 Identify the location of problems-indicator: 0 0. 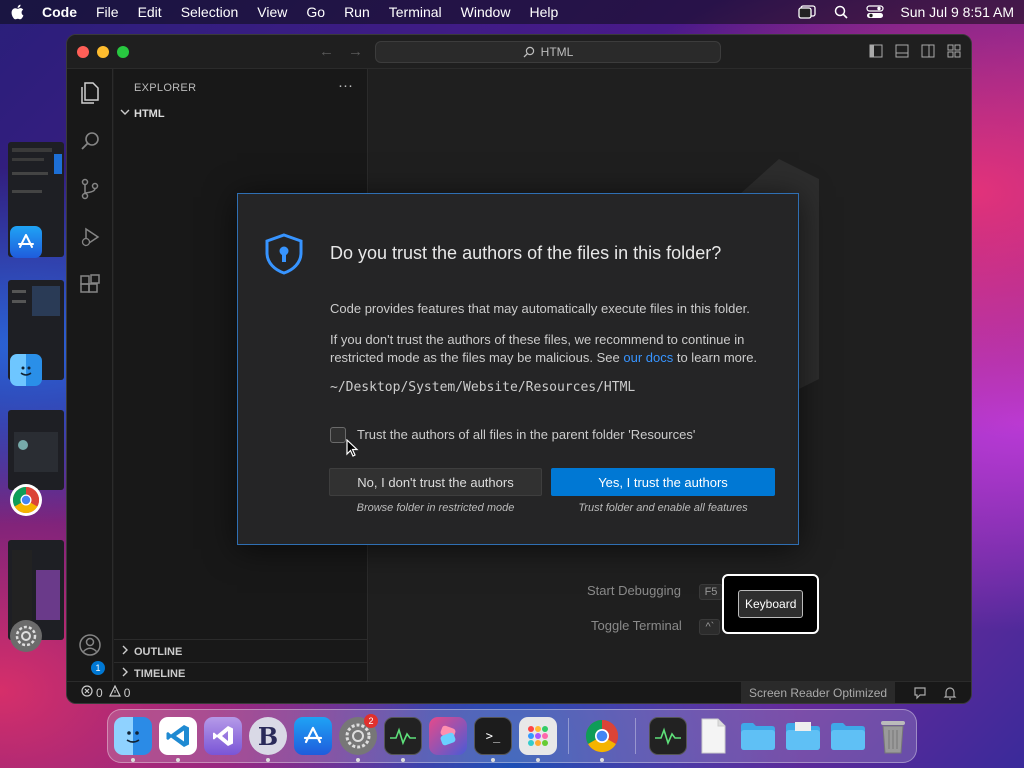
(106, 692).